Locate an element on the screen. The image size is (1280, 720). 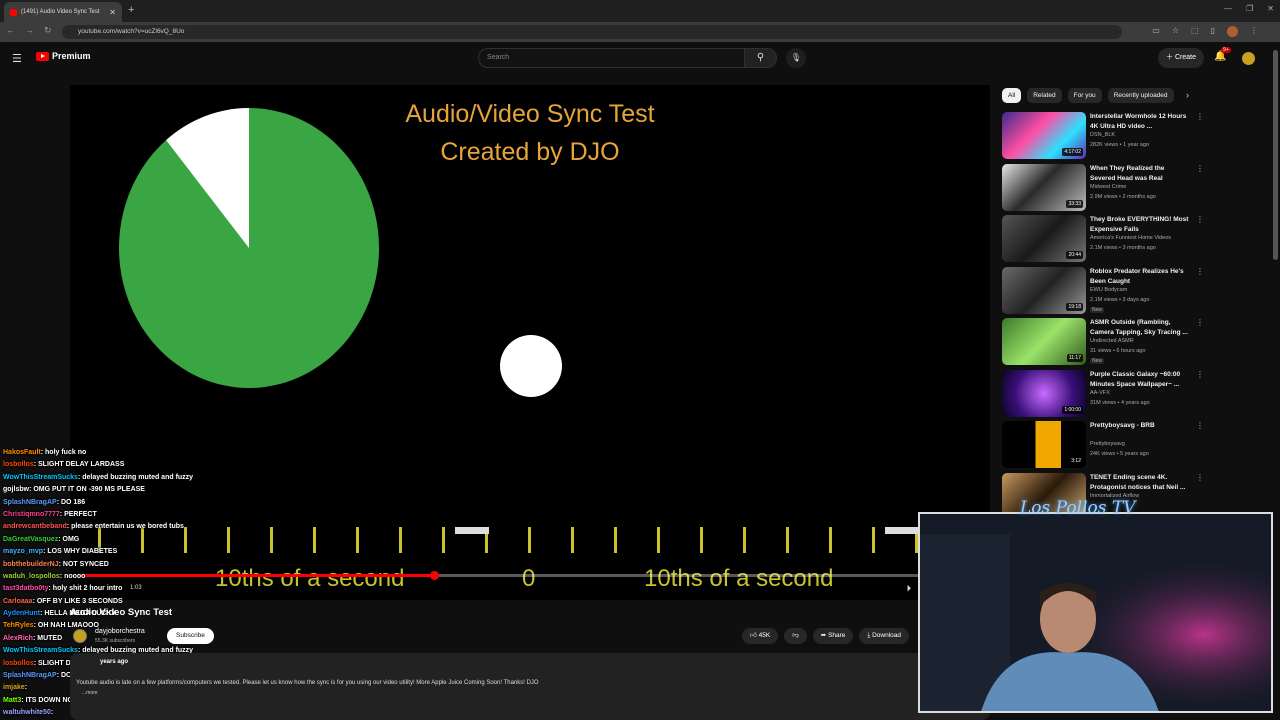
chat-text: PERFECT is located at coordinates (80, 514).